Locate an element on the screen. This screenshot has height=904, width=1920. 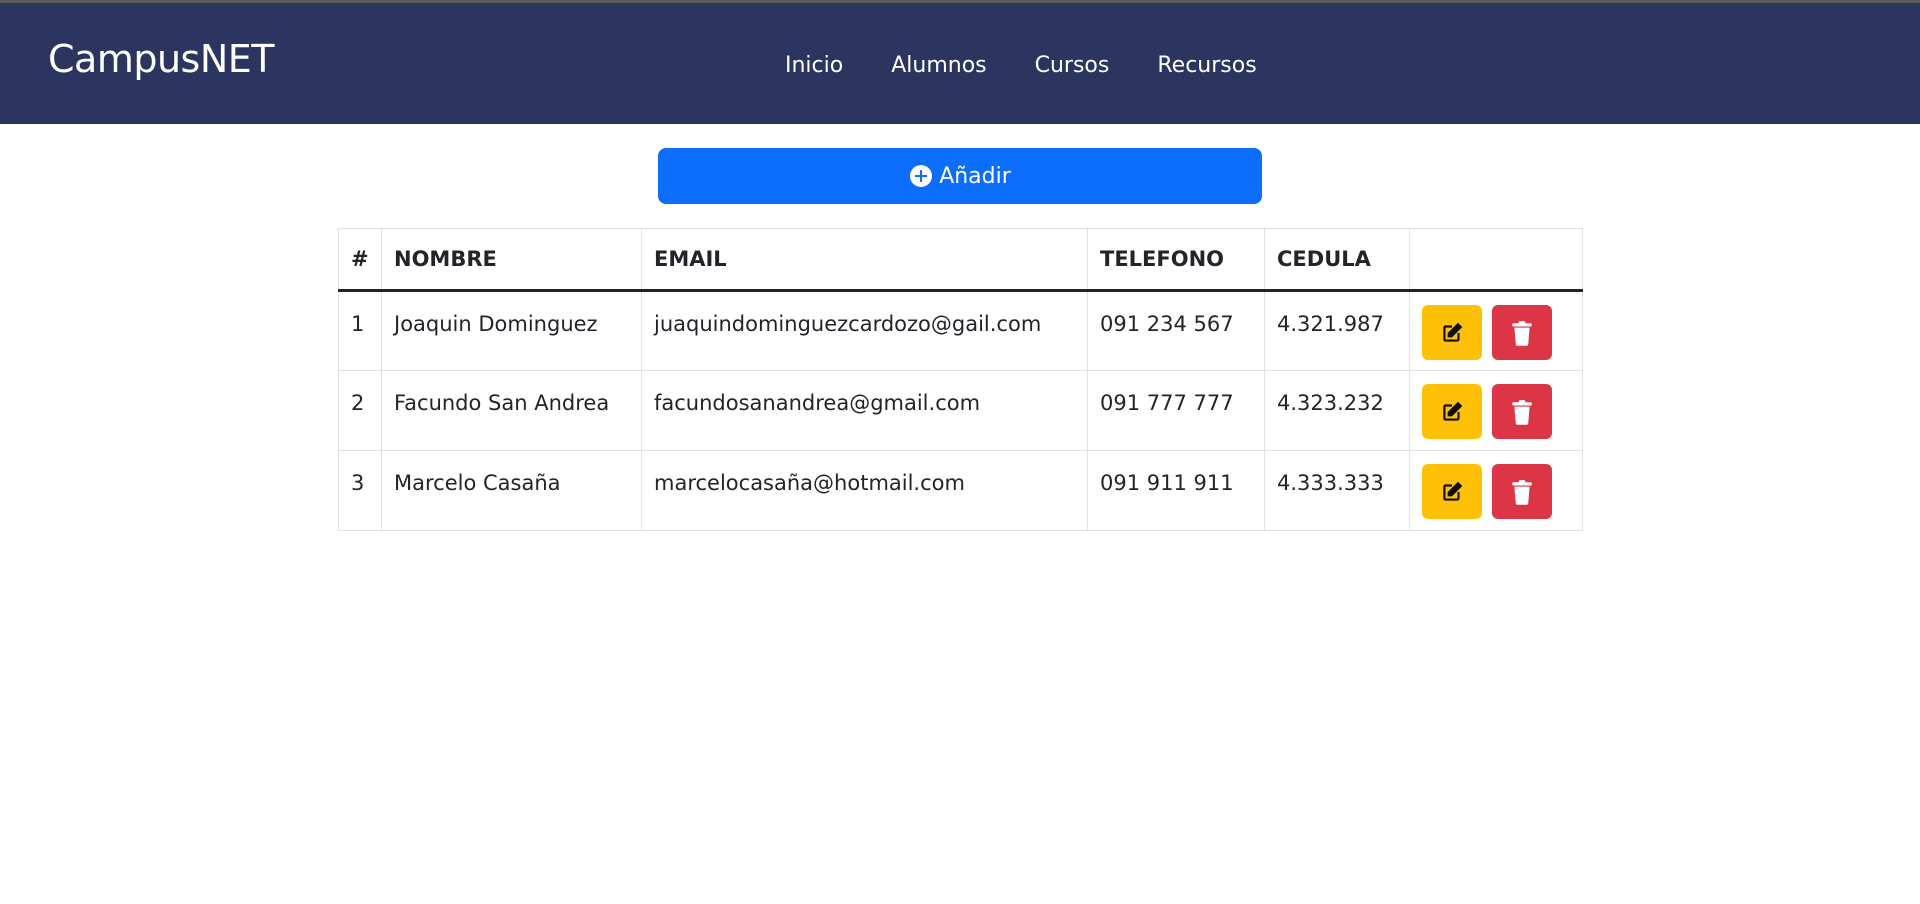
cell-number: 1 is located at coordinates (360, 330).